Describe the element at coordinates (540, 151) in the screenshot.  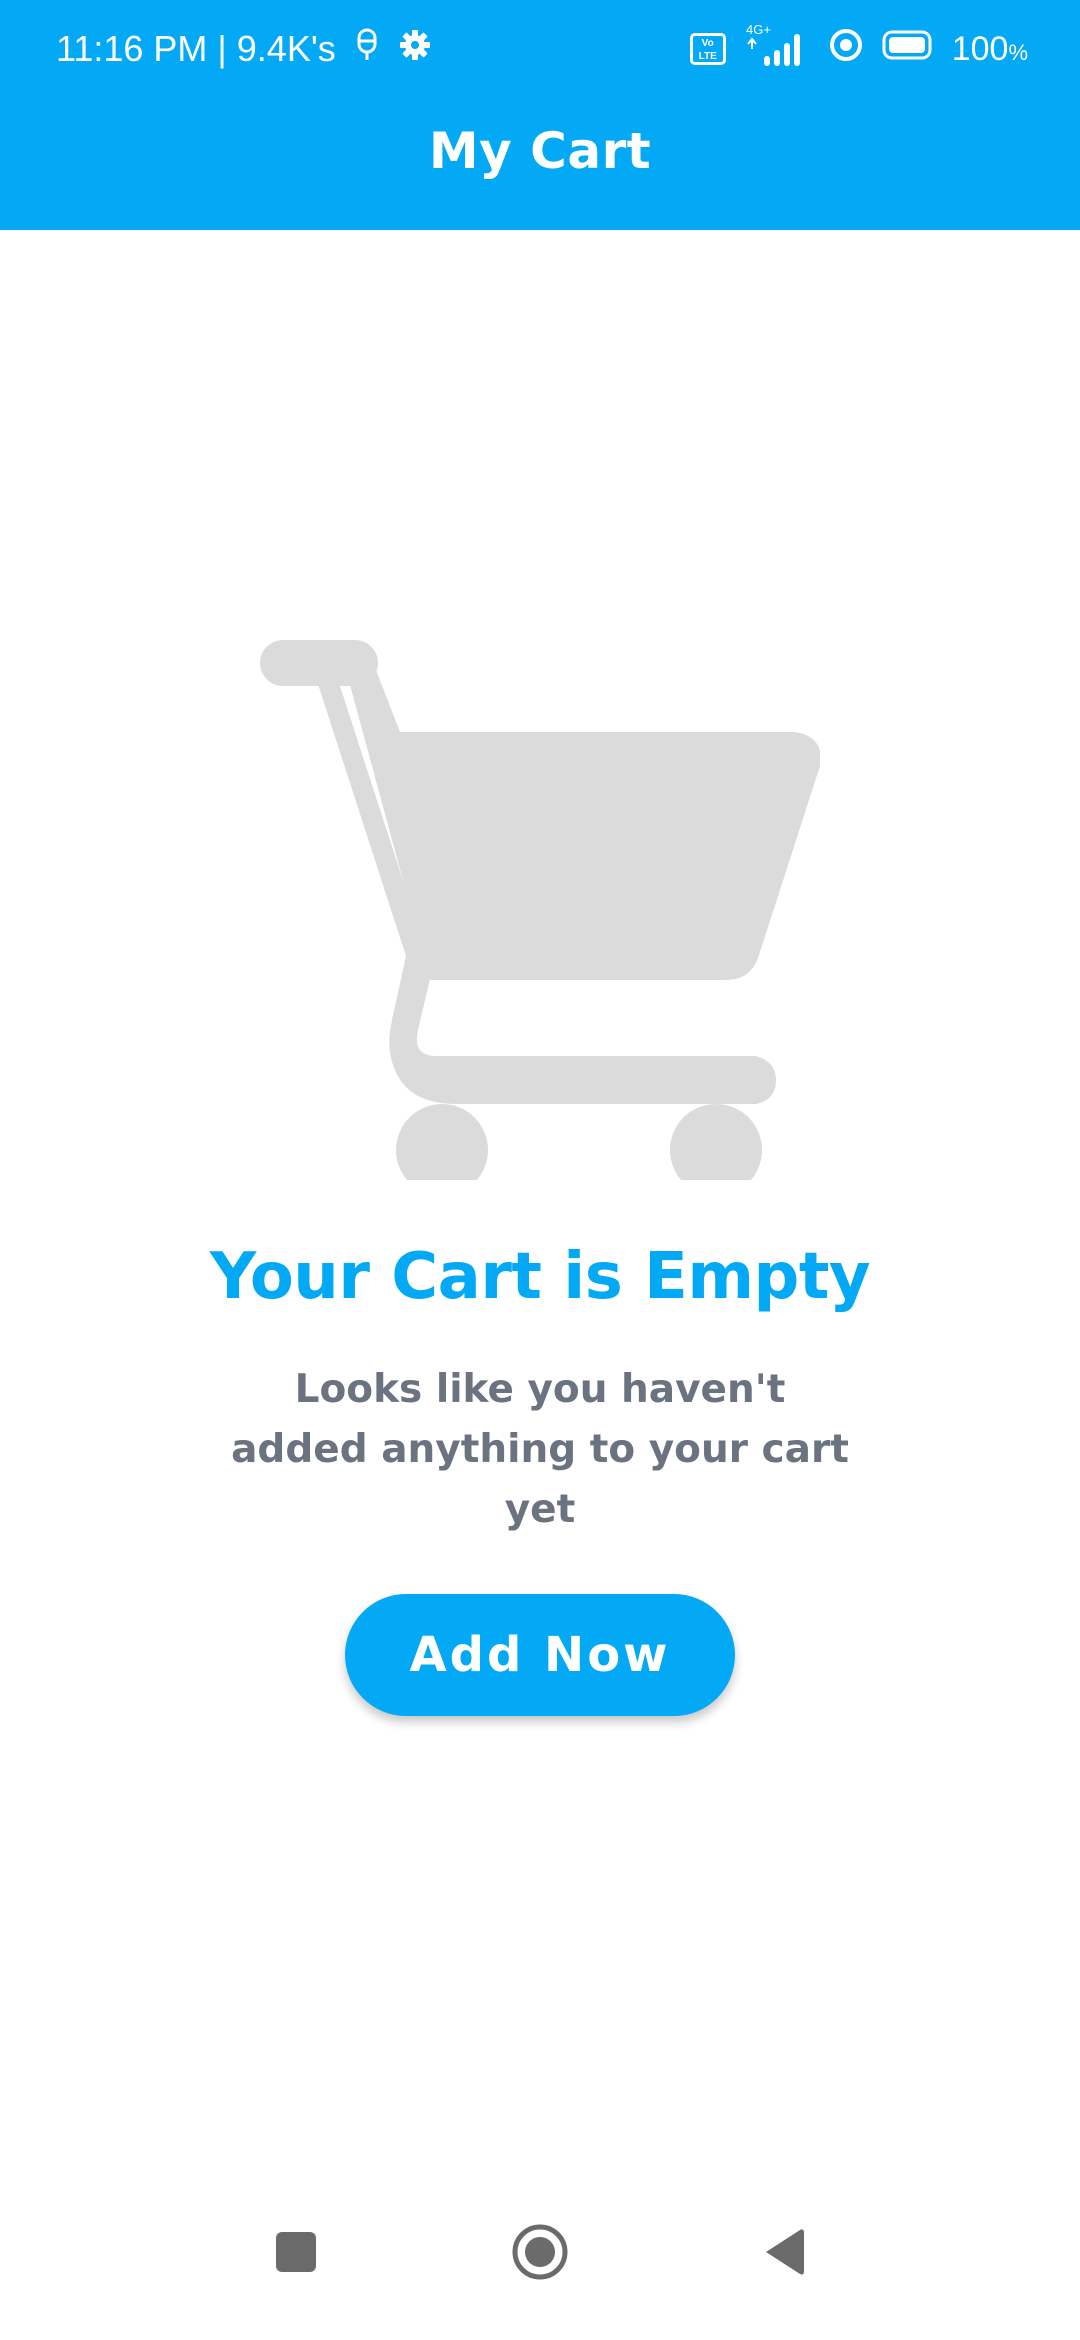
I see `page-title: My Cart` at that location.